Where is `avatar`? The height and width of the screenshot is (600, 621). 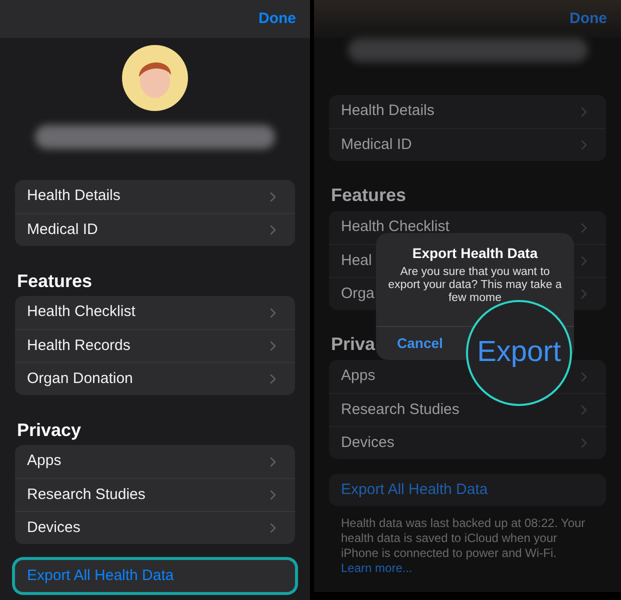
avatar is located at coordinates (155, 78).